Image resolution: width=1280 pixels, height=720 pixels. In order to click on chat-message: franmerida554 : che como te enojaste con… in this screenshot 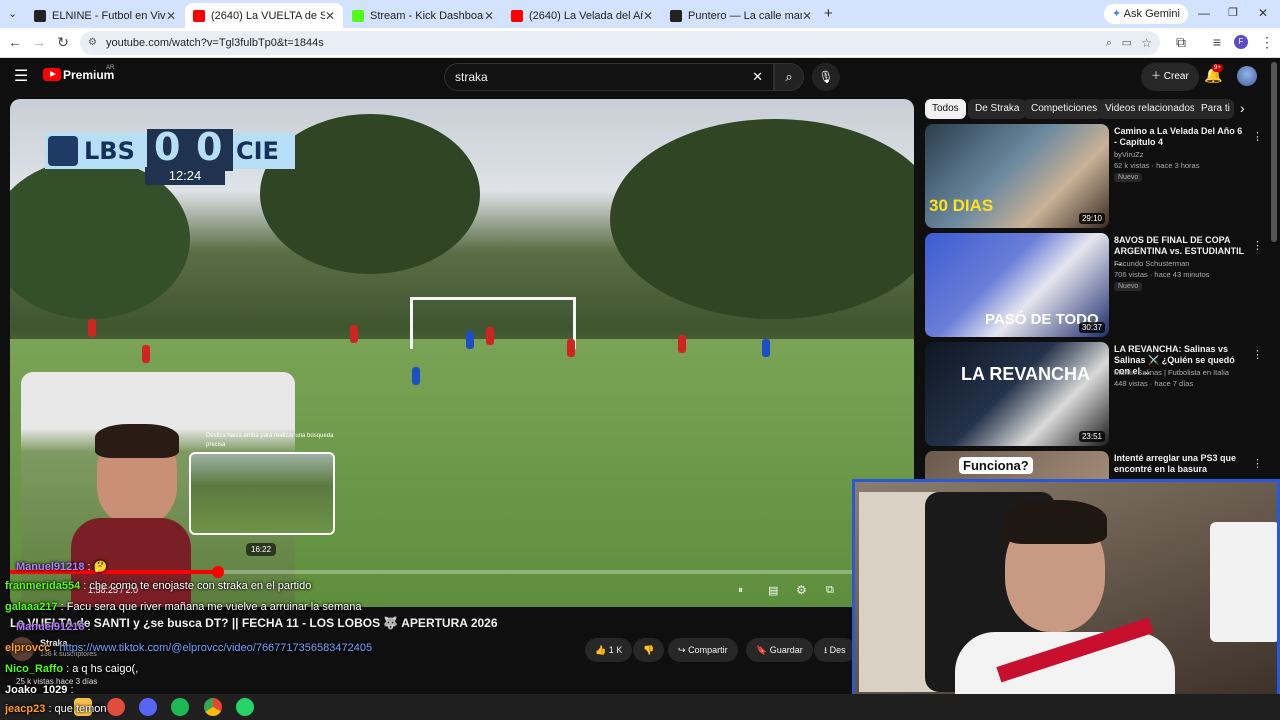, I will do `click(158, 586)`.